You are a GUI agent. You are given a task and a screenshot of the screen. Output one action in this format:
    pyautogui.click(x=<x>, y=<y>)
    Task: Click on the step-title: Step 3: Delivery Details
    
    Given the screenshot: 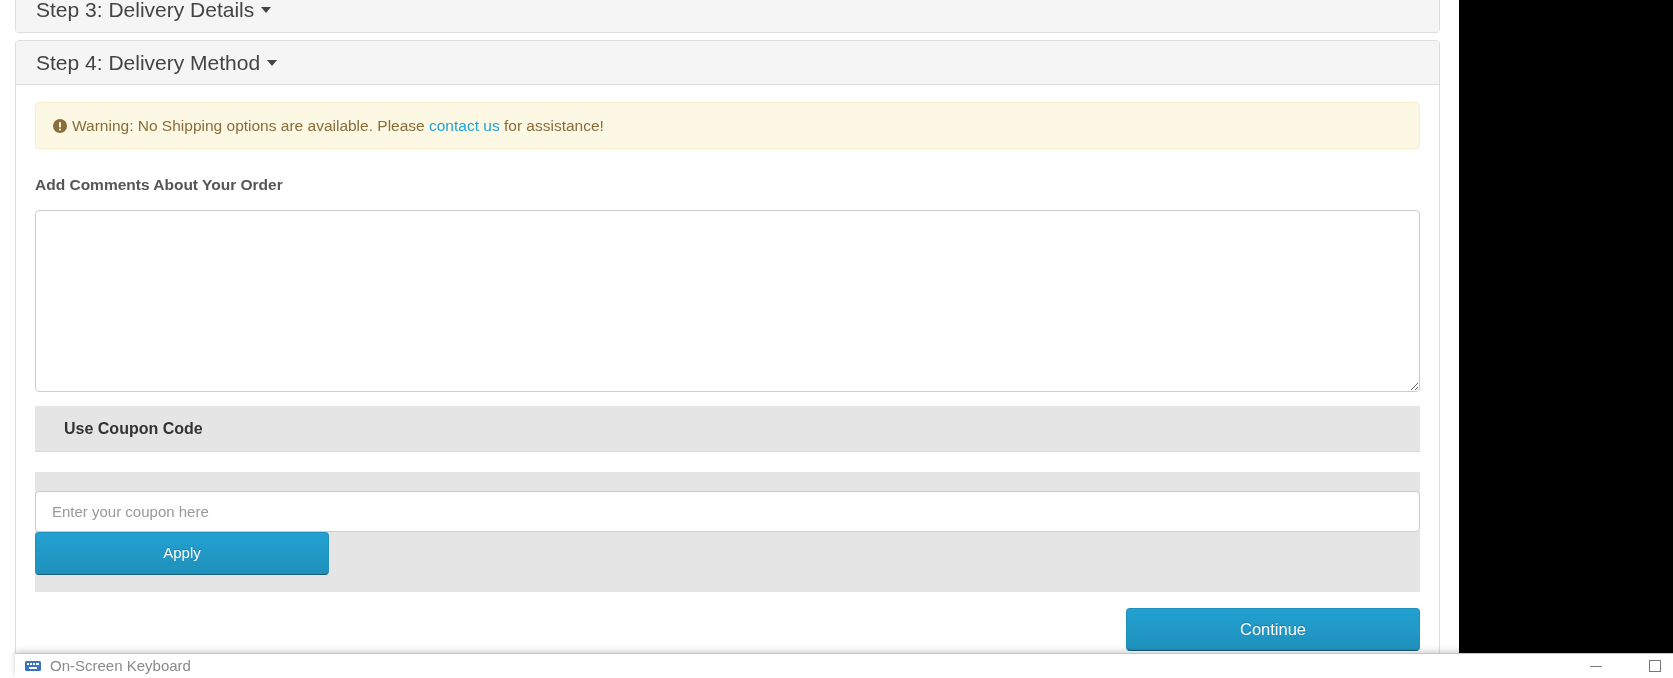 What is the action you would take?
    pyautogui.click(x=145, y=10)
    